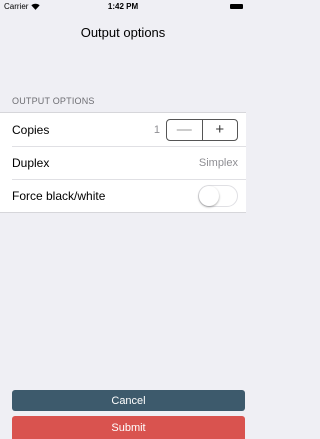  Describe the element at coordinates (156, 129) in the screenshot. I see `copies-value: 1` at that location.